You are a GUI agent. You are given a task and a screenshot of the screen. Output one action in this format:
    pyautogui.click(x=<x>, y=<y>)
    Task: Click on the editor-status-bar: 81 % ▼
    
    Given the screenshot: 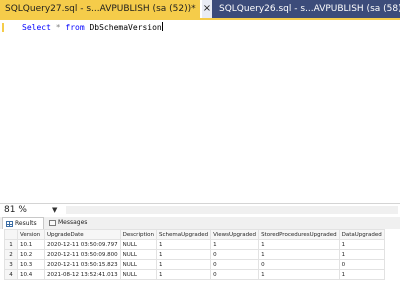 What is the action you would take?
    pyautogui.click(x=200, y=210)
    